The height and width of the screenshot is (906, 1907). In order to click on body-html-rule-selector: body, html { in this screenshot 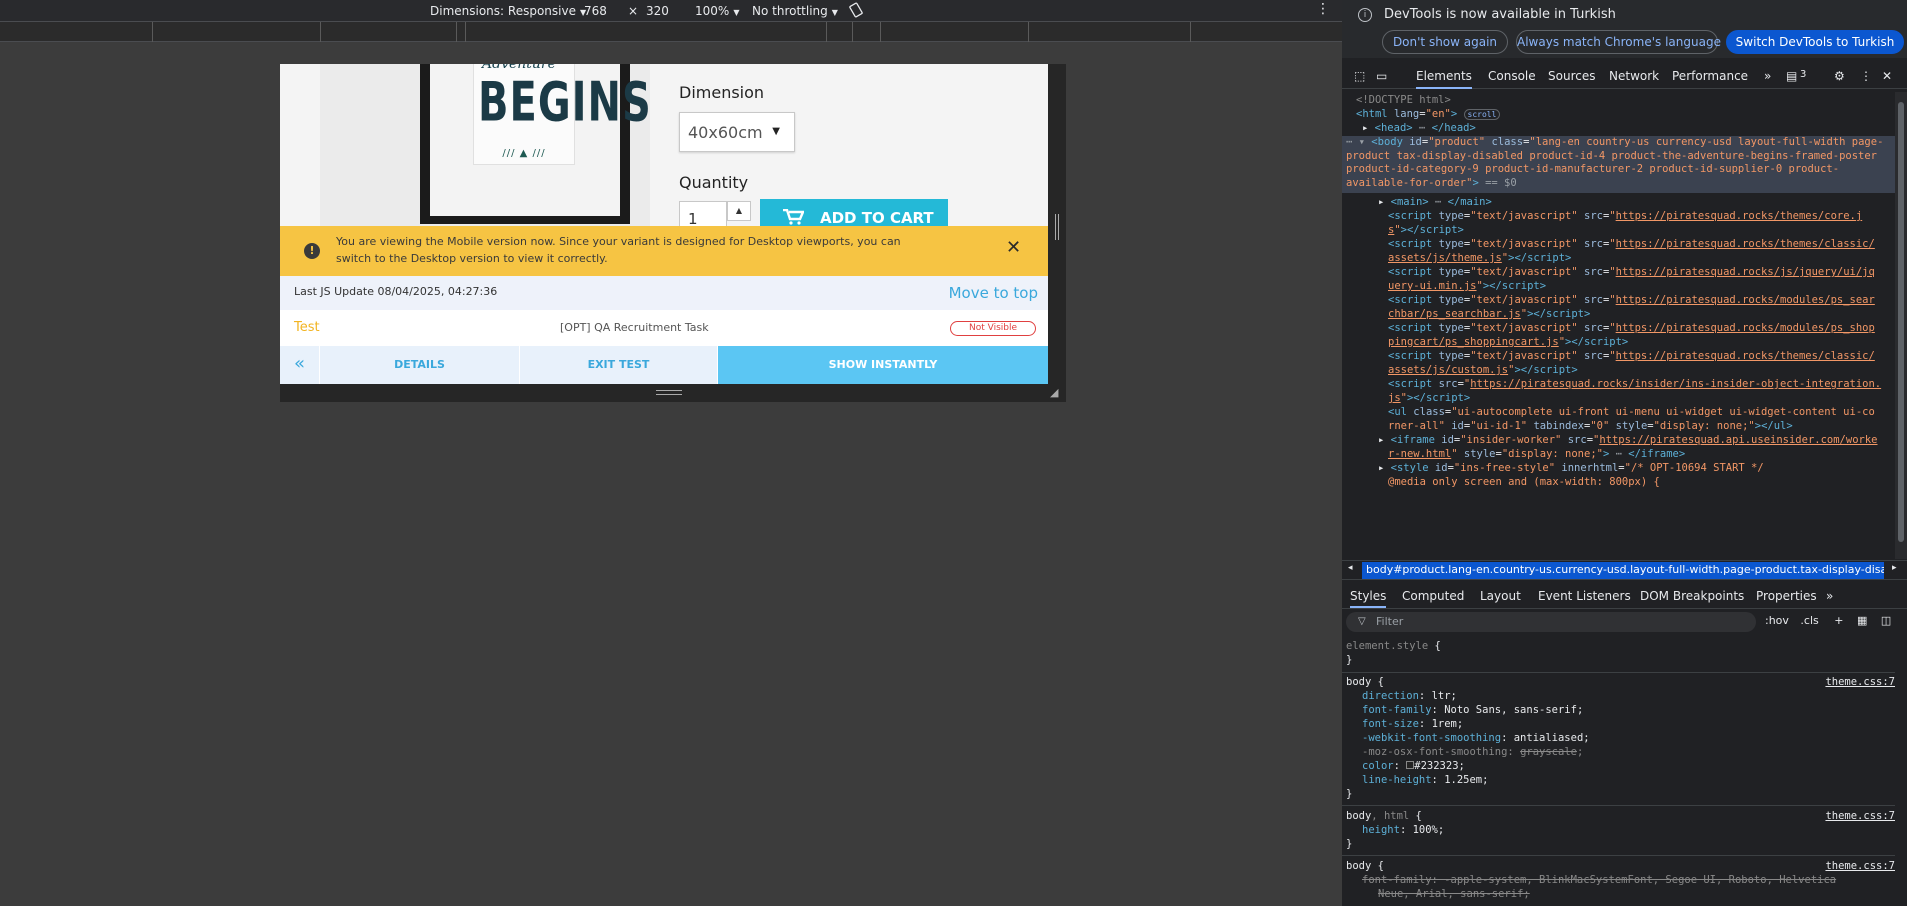, I will do `click(1384, 817)`.